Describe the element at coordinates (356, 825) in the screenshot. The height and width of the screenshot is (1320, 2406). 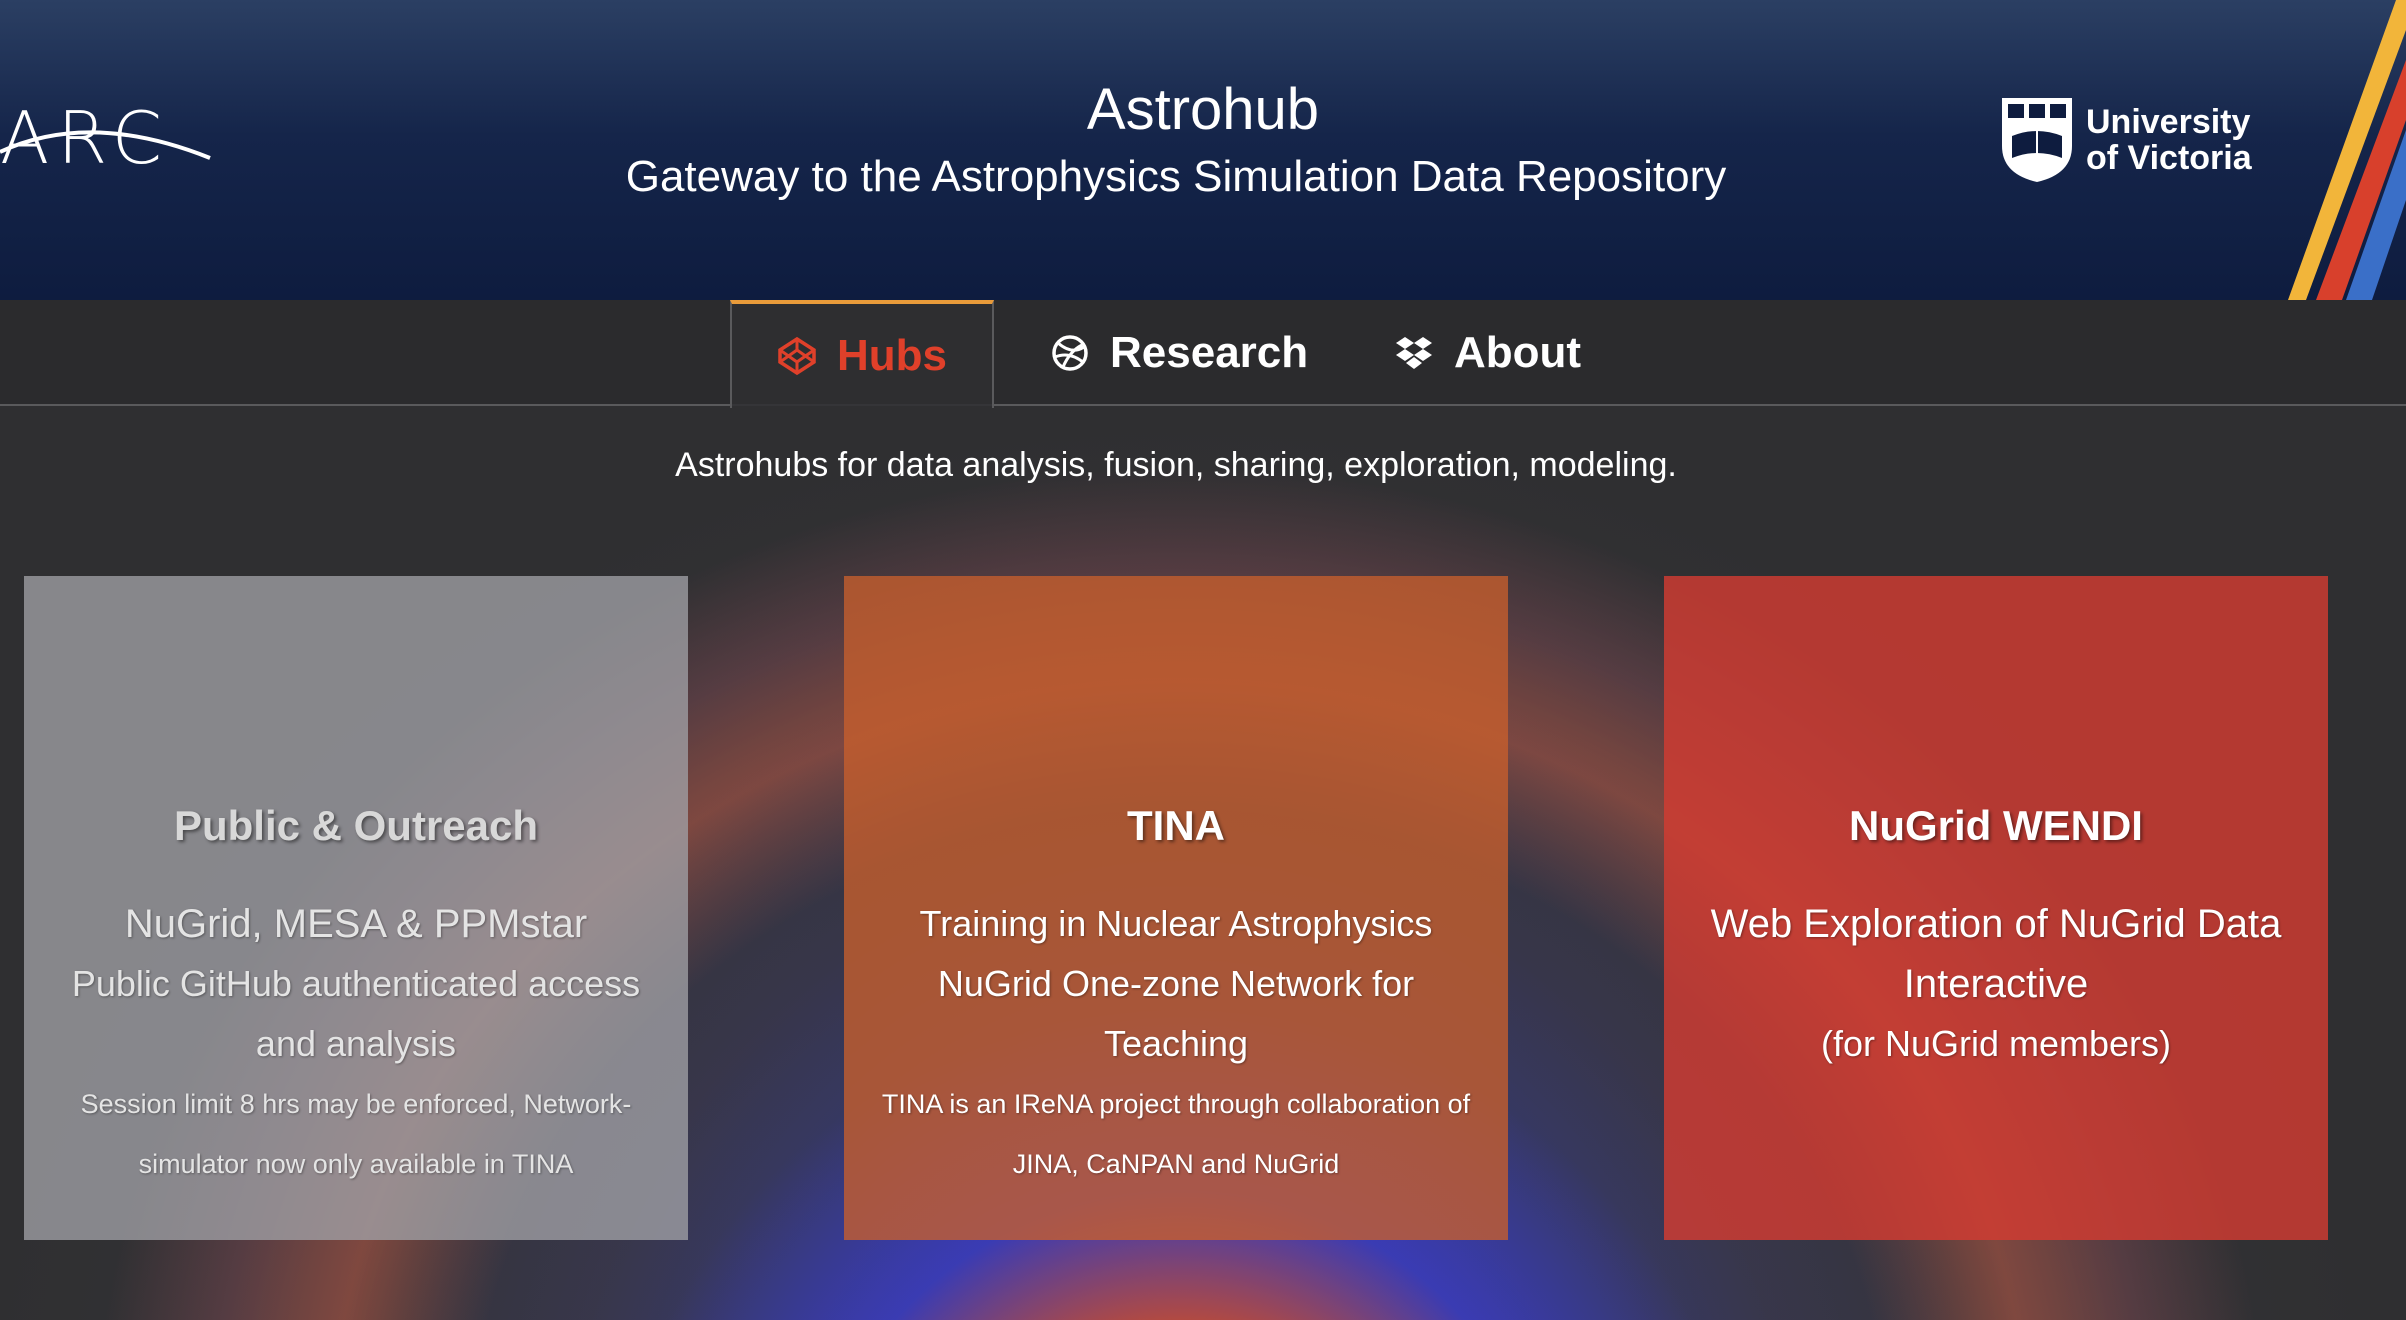
I see `card-title: Public & Outreach` at that location.